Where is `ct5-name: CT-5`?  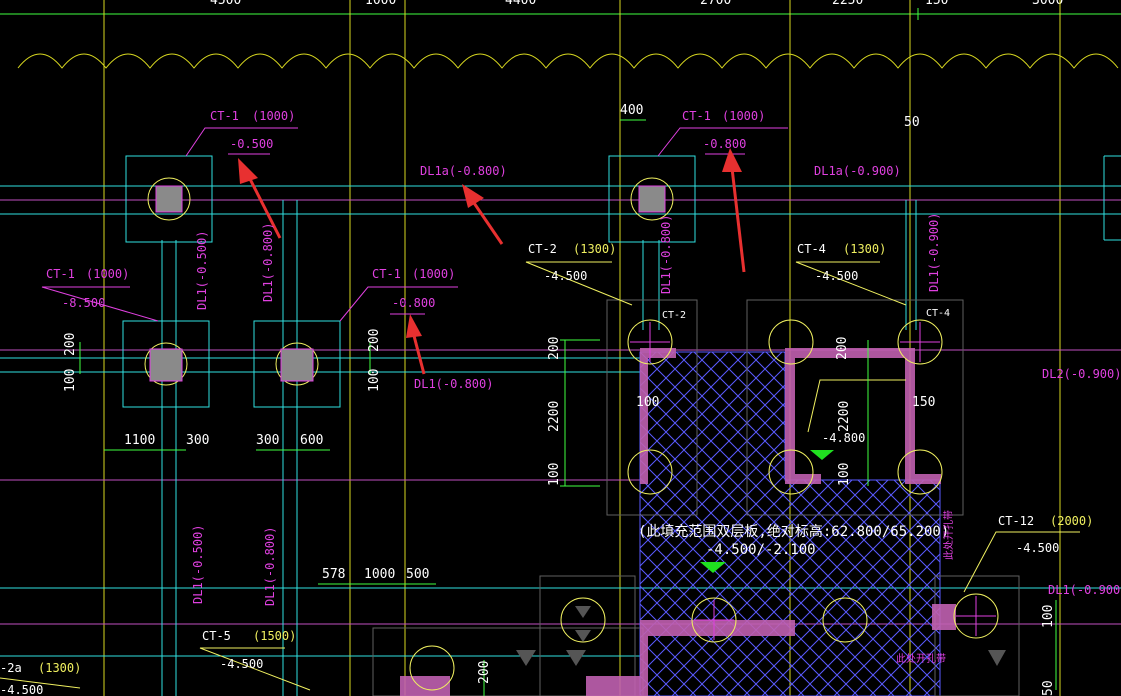
ct5-name: CT-5 is located at coordinates (216, 636).